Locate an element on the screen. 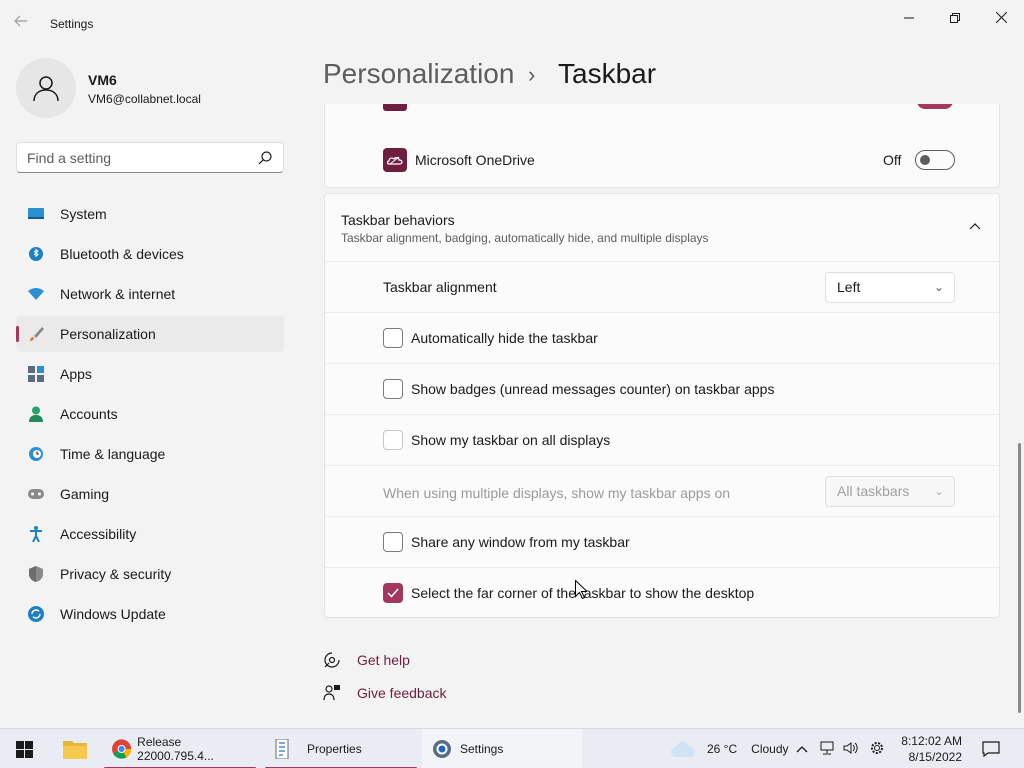  onedrive-icon is located at coordinates (395, 160).